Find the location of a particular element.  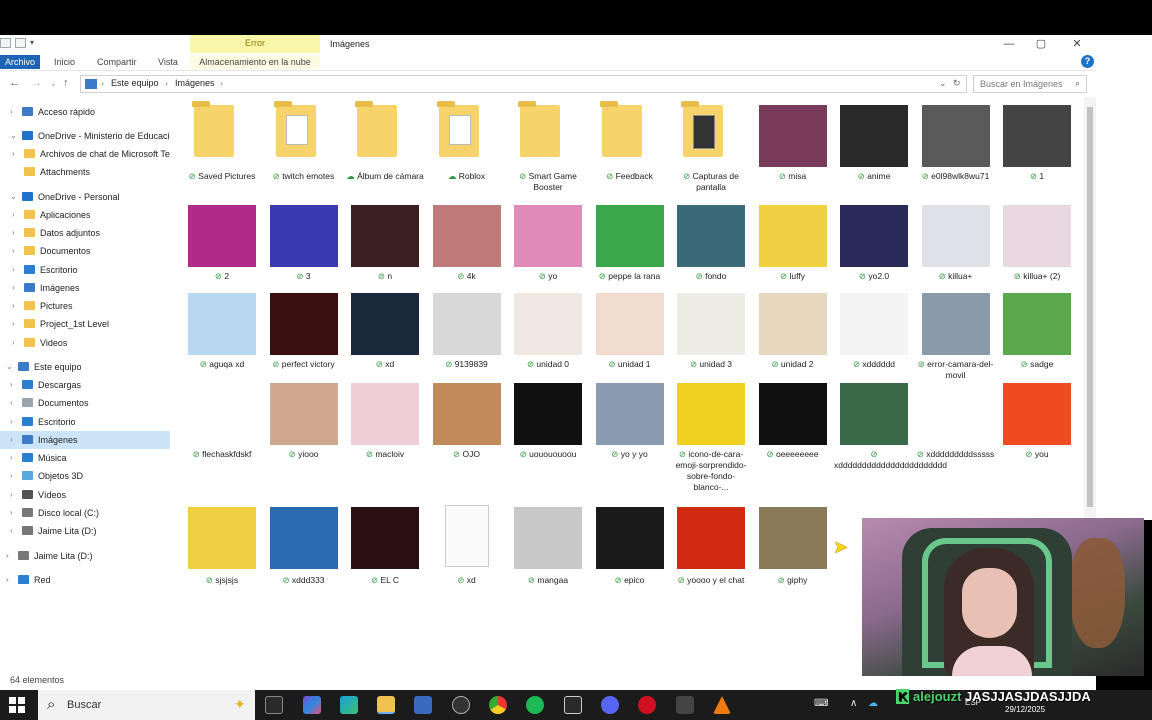

sidebar-item-onedrive-ministerio-de-educación: ⌄ OneDrive - Ministerio de Educación is located at coordinates (85, 136).